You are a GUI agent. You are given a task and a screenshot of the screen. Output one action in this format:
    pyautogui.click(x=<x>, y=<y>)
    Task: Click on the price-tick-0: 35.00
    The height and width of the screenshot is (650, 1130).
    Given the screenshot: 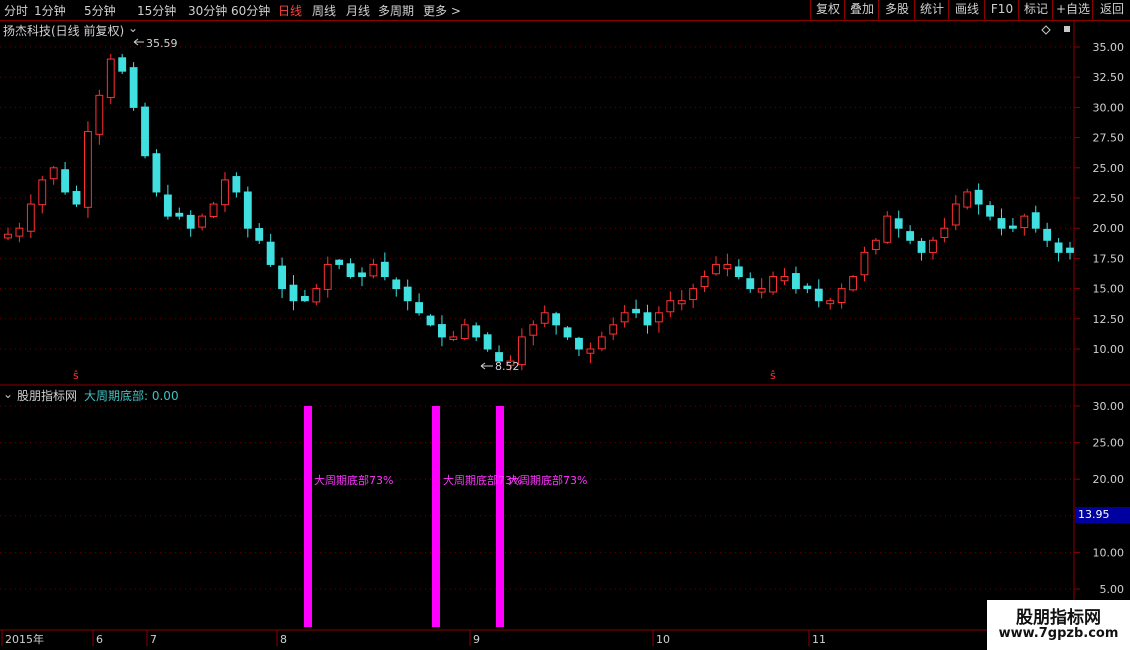 What is the action you would take?
    pyautogui.click(x=1109, y=47)
    